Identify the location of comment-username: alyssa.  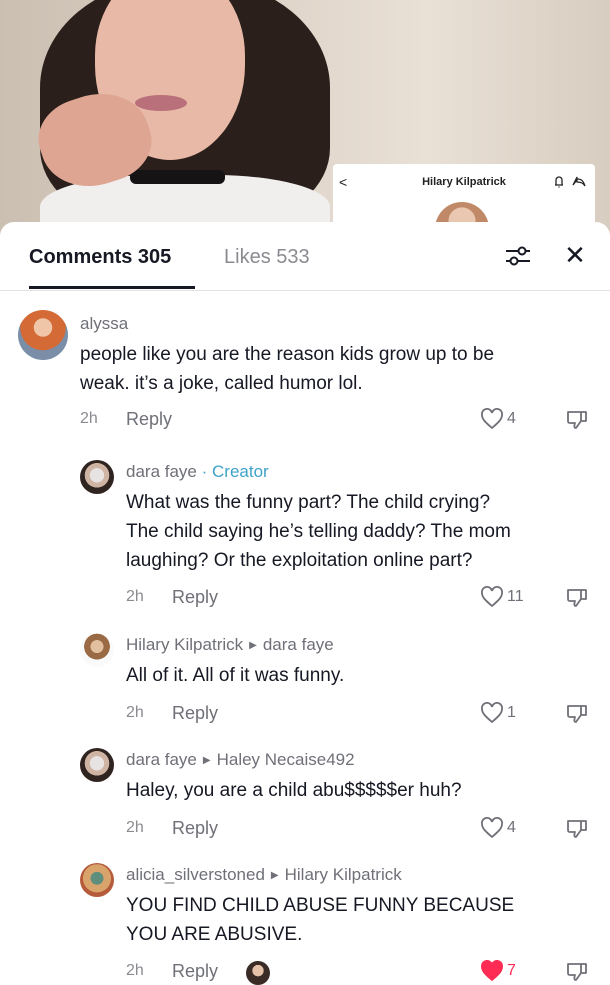
(104, 324).